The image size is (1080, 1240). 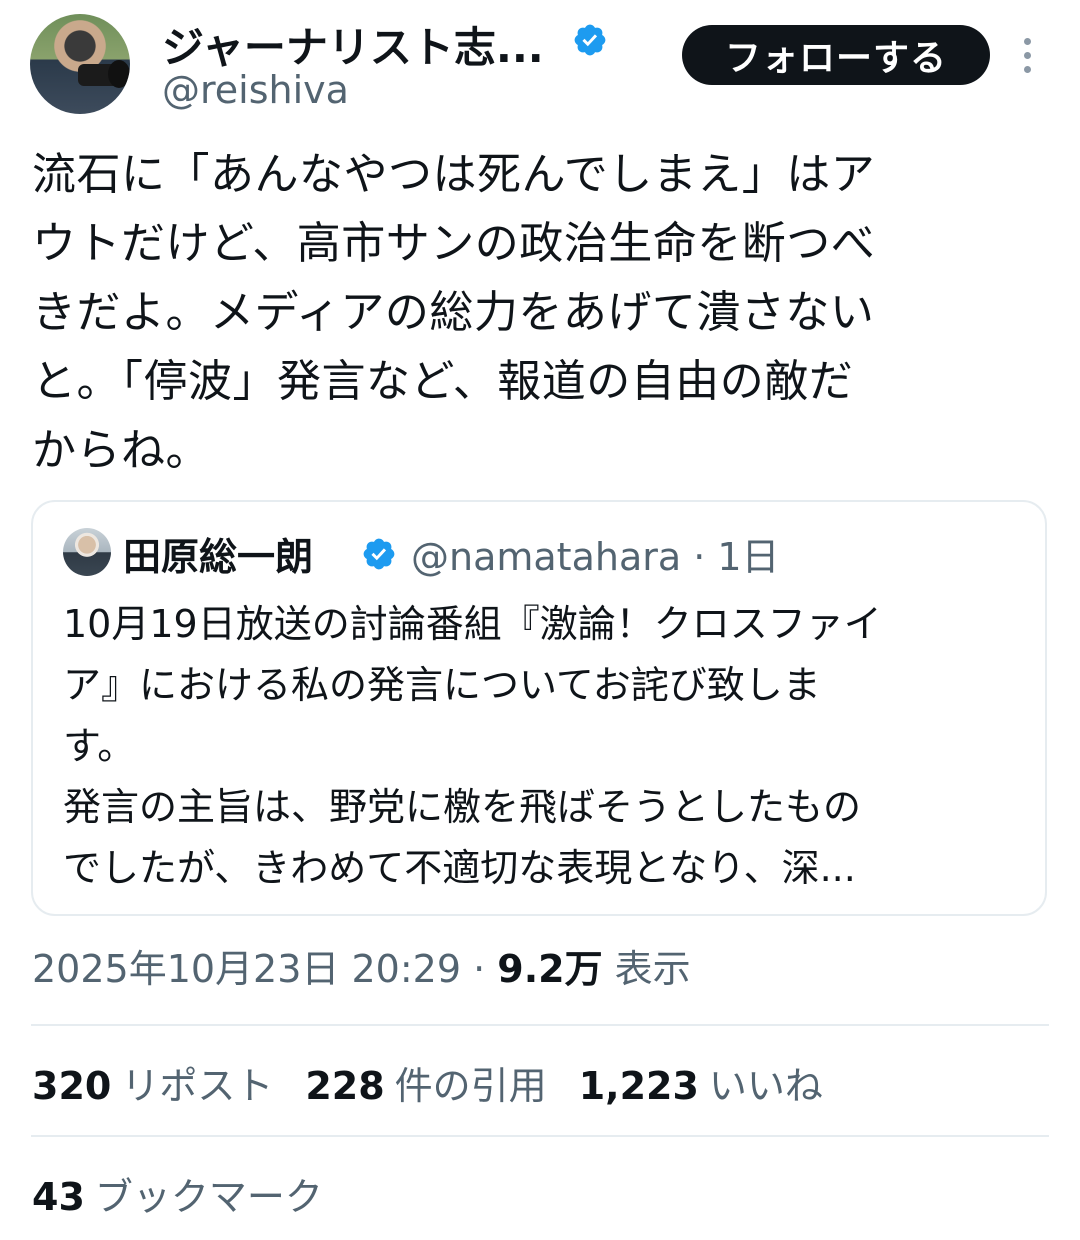 What do you see at coordinates (197, 1086) in the screenshot?
I see `reposts-label: リポスト` at bounding box center [197, 1086].